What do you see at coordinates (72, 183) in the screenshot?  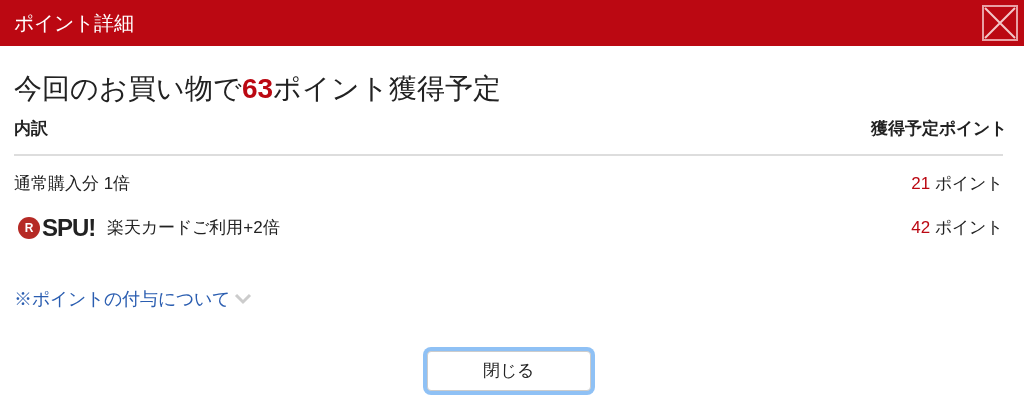 I see `row-label: 通常購入分 1倍` at bounding box center [72, 183].